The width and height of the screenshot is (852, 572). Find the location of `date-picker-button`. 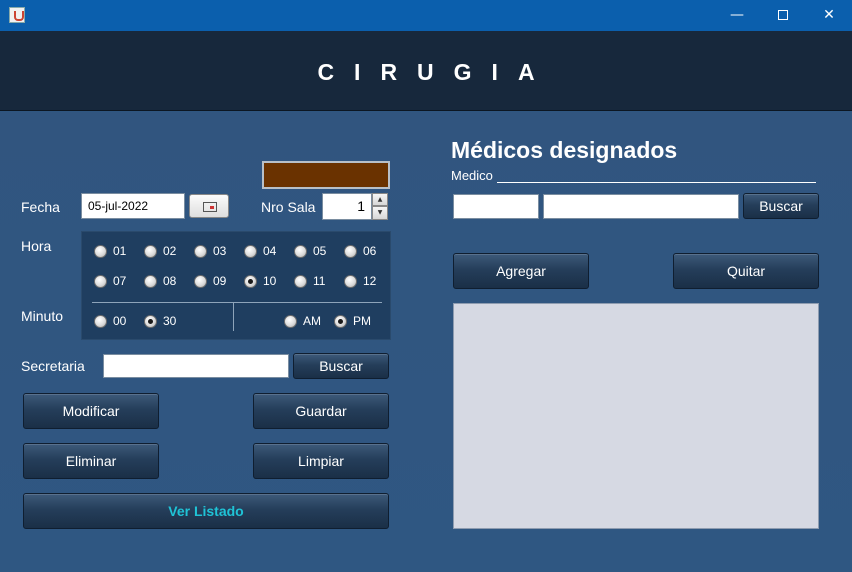

date-picker-button is located at coordinates (209, 206).